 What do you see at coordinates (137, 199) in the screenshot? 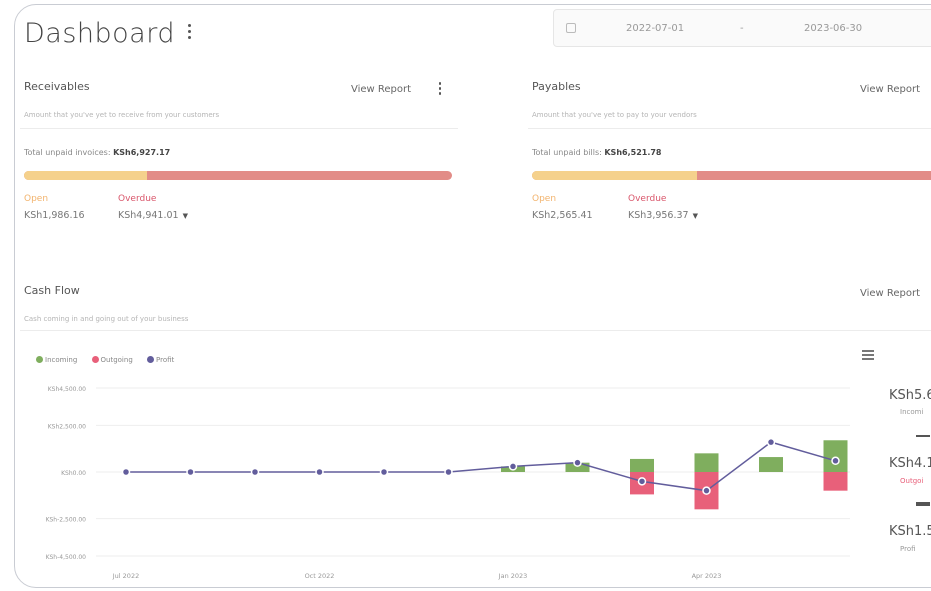
I see `receivables-overdue-label: Overdue` at bounding box center [137, 199].